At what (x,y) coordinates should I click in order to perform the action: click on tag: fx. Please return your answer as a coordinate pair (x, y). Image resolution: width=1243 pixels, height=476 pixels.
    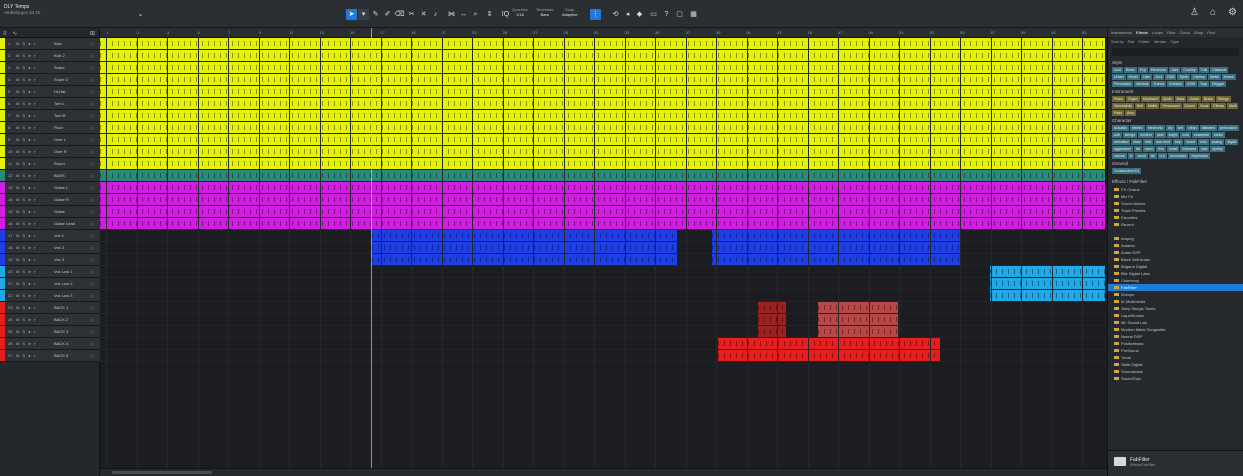
    Looking at the image, I should click on (1131, 156).